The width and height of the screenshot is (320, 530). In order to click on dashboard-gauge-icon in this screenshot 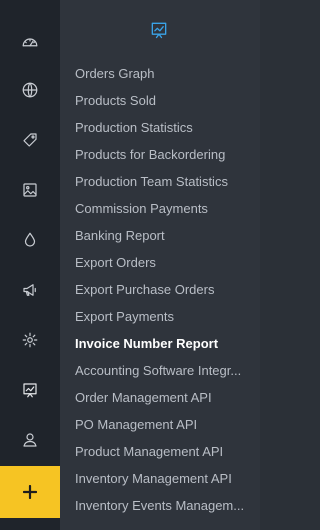, I will do `click(30, 42)`.